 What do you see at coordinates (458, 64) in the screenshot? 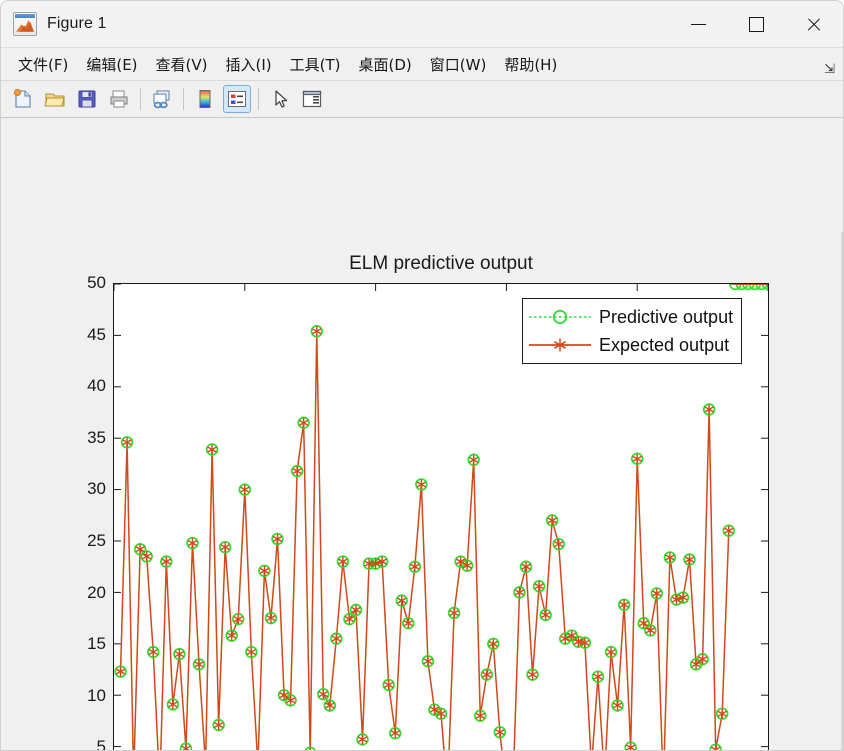
I see `menu-item-window: 窗口(W)` at bounding box center [458, 64].